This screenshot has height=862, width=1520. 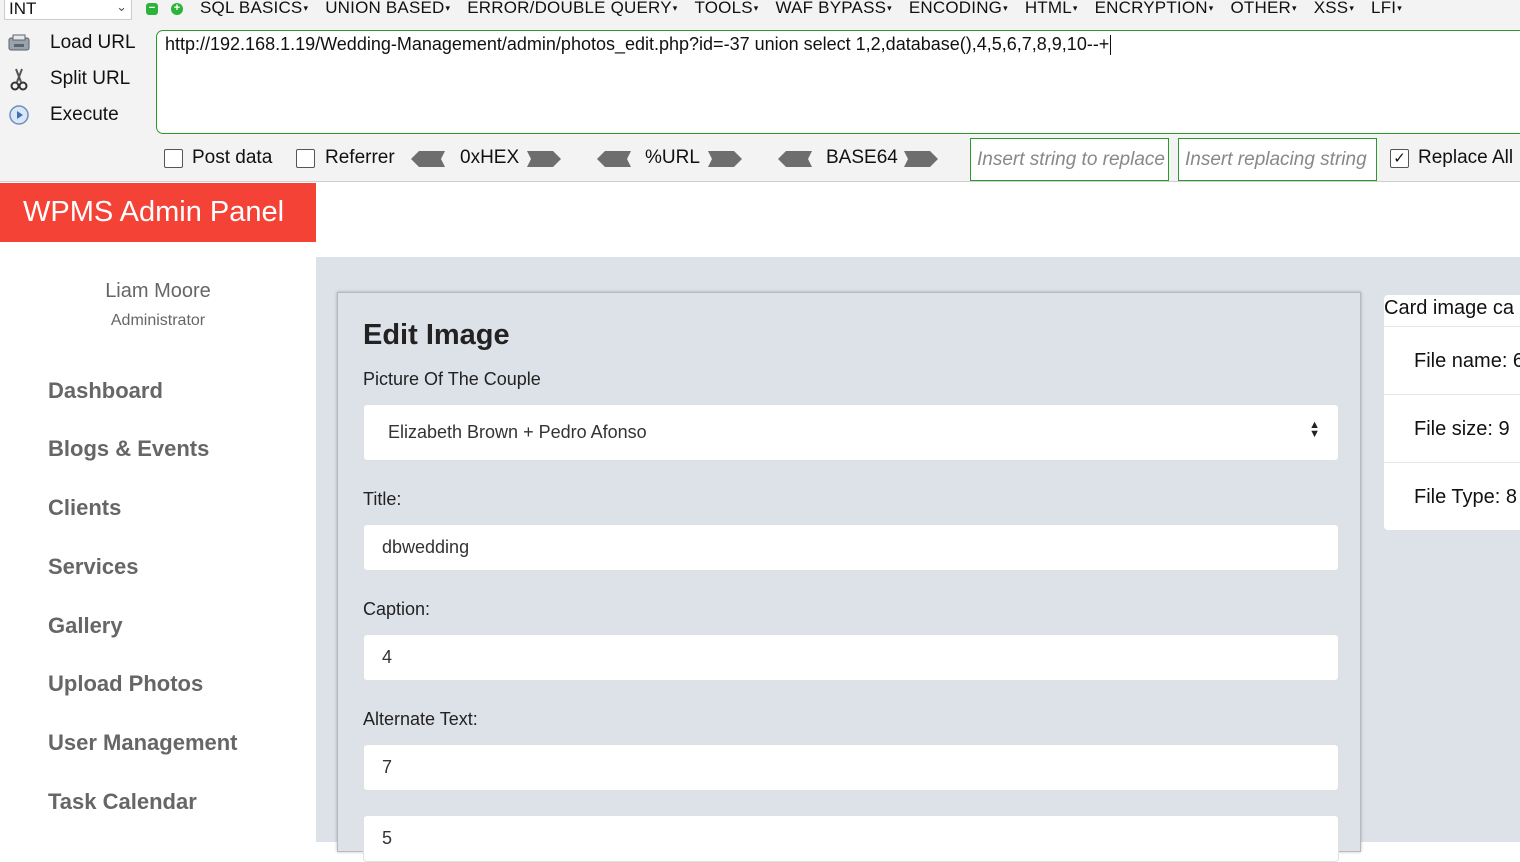 I want to click on load-url-label: Load URL, so click(x=93, y=42).